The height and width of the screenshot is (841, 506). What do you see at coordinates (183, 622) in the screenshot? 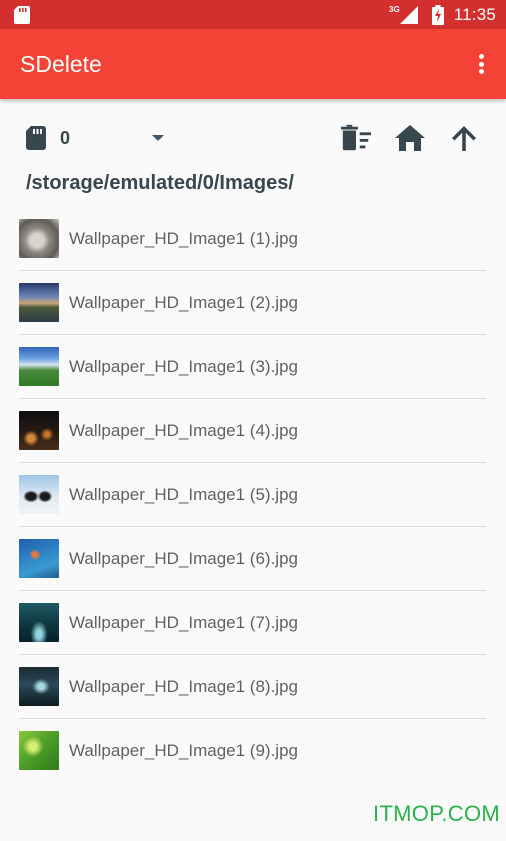
I see `file-name: Wallpaper_HD_Image1 (7).jpg` at bounding box center [183, 622].